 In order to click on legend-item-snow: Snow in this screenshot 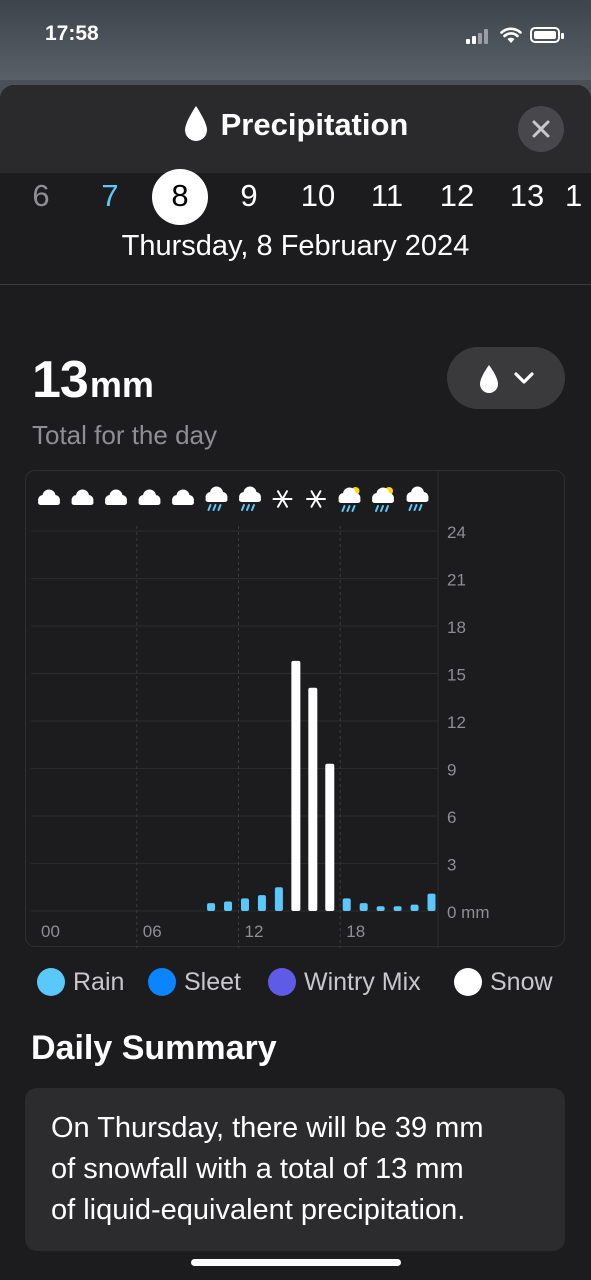, I will do `click(503, 982)`.